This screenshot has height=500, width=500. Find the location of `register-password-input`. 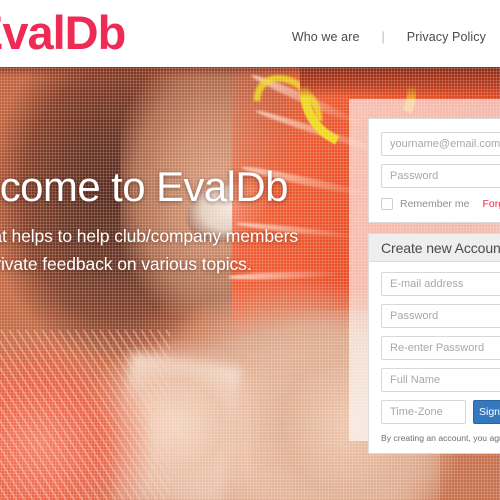

register-password-input is located at coordinates (440, 316).